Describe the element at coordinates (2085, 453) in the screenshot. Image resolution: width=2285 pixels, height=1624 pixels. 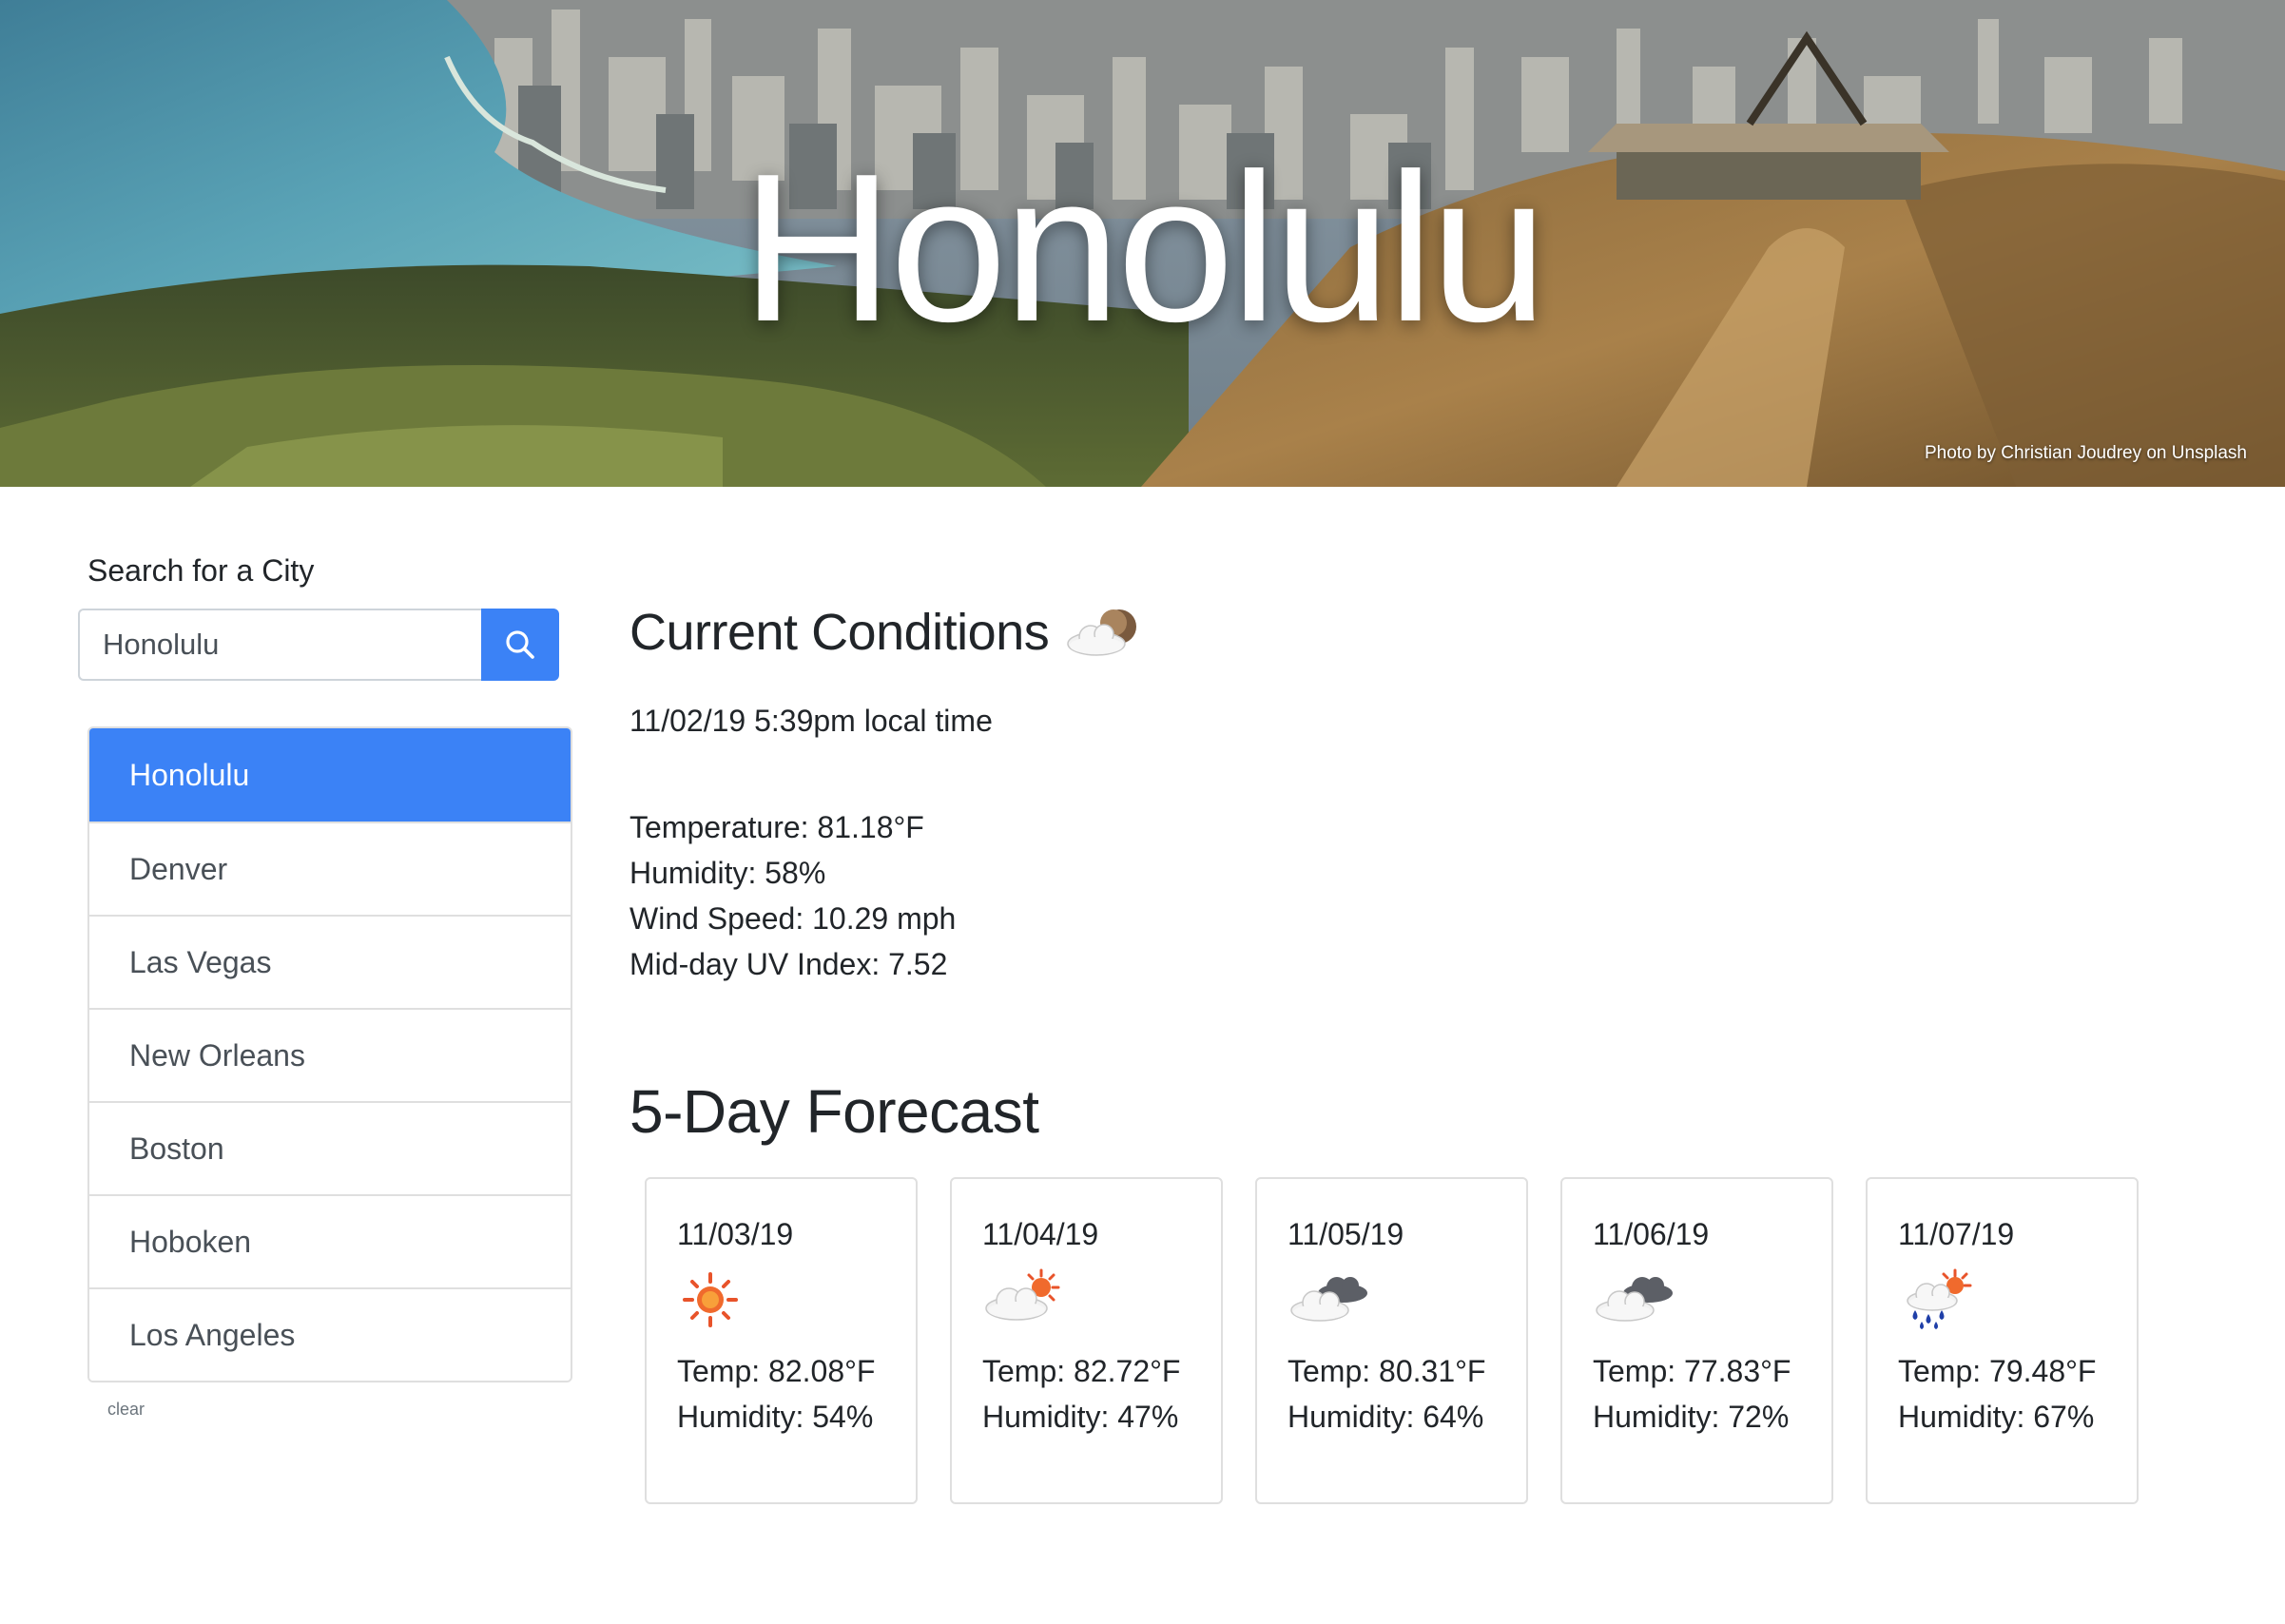
I see `photo-credit: Photo by Christian Joudrey on Unsplash` at that location.